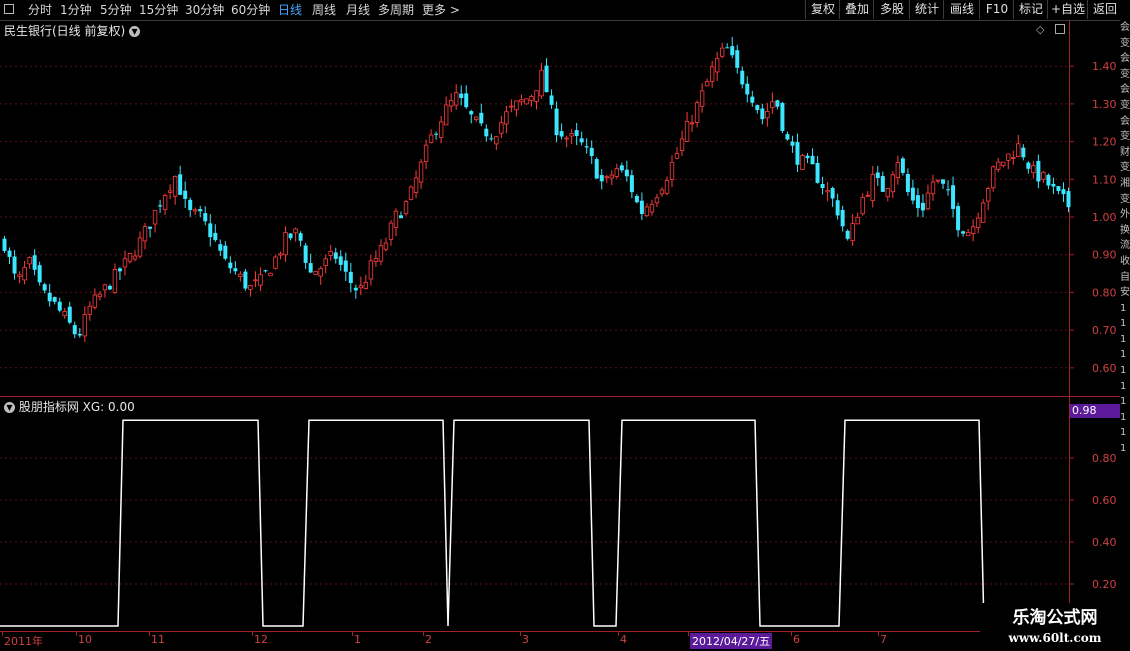 The width and height of the screenshot is (1130, 651). I want to click on tab-1min: 1分钟, so click(76, 10).